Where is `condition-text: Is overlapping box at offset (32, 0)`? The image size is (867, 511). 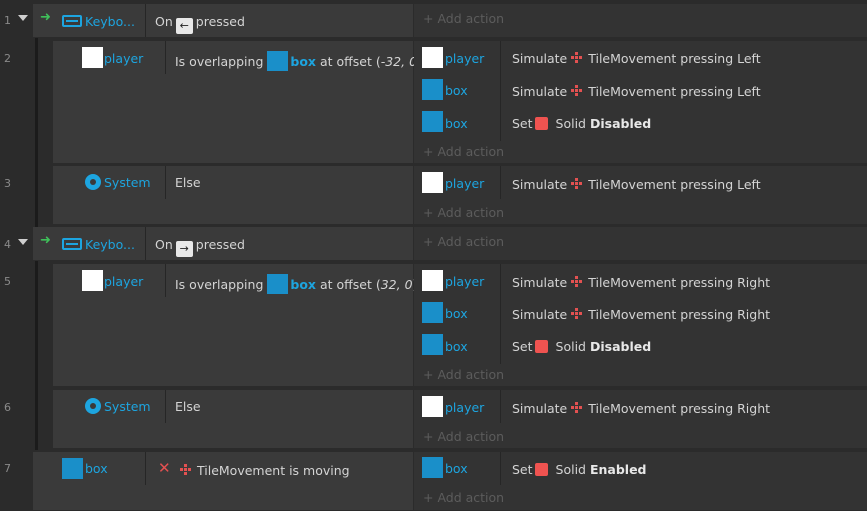
condition-text: Is overlapping box at offset (32, 0) is located at coordinates (296, 284).